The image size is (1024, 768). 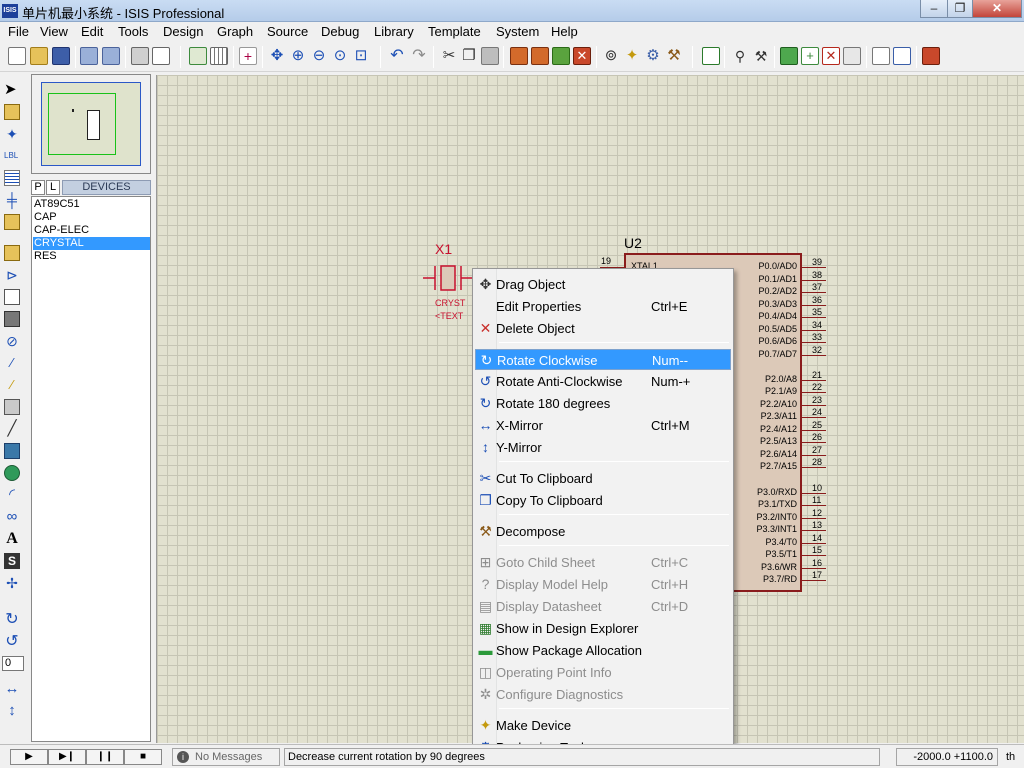 What do you see at coordinates (91, 230) in the screenshot?
I see `device-item: CAP-ELEC` at bounding box center [91, 230].